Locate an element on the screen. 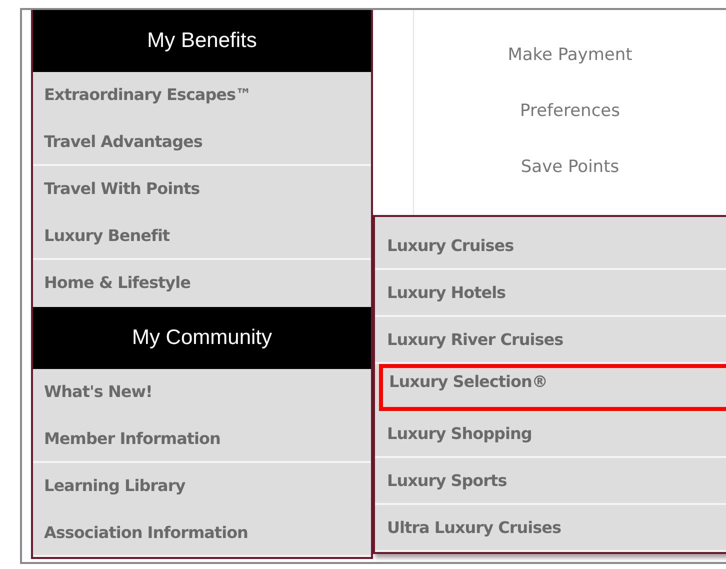 The image size is (726, 569). section-title: My Community is located at coordinates (202, 338).